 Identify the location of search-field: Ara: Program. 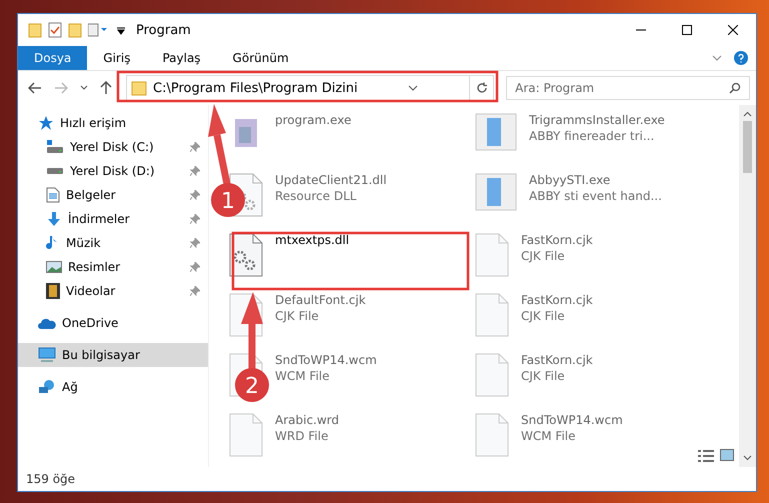
(628, 88).